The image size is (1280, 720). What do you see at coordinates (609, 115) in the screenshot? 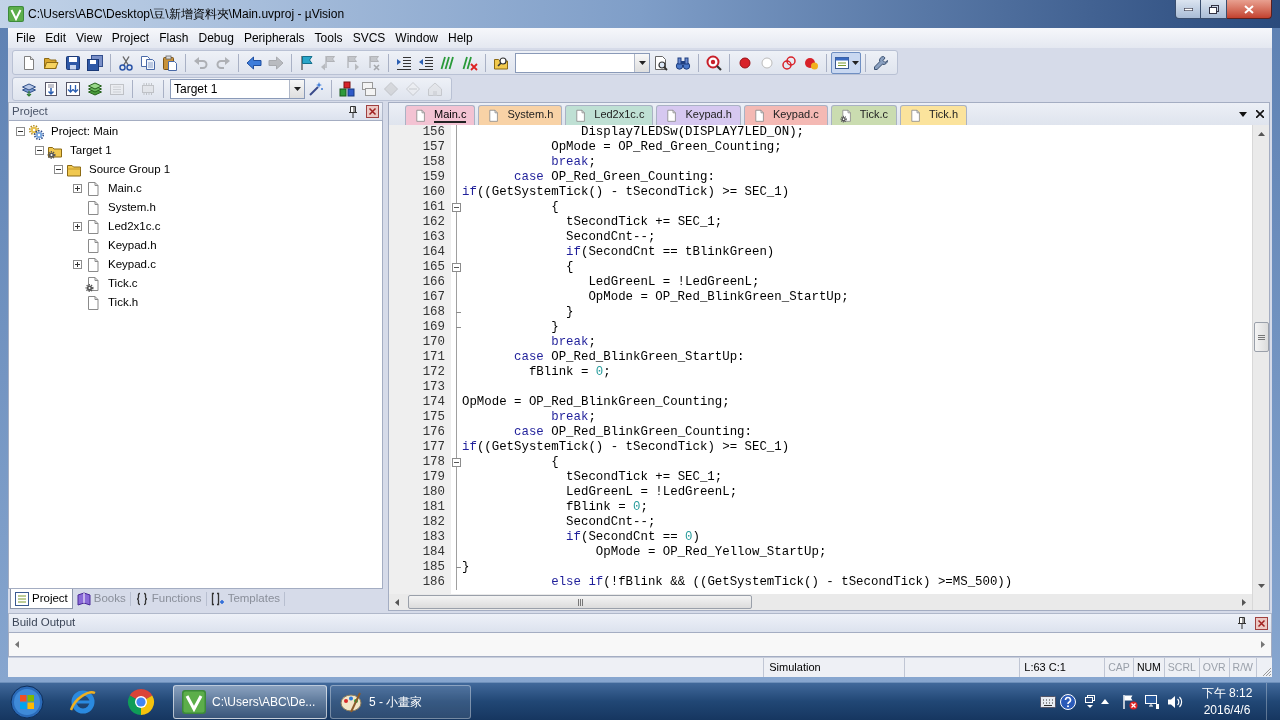
I see `editor-tab: Led2x1c.c` at bounding box center [609, 115].